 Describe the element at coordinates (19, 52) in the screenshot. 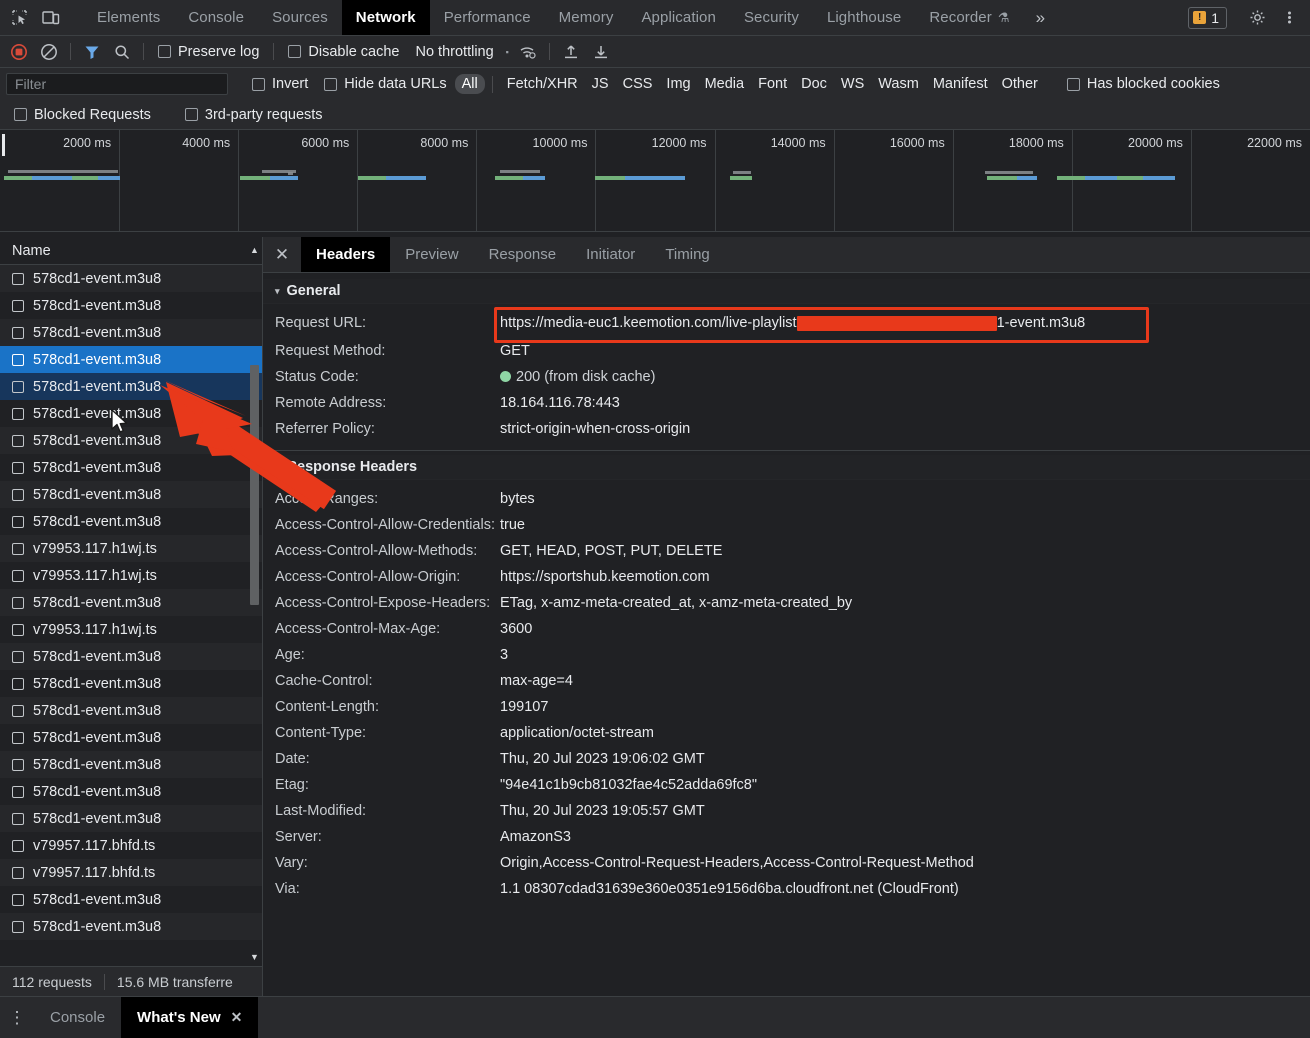

I see `record-button` at that location.